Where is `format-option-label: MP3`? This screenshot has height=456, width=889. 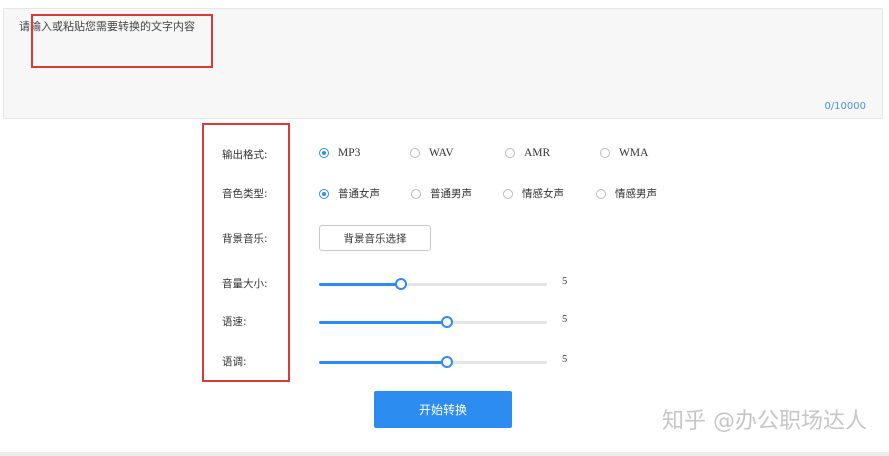
format-option-label: MP3 is located at coordinates (349, 153).